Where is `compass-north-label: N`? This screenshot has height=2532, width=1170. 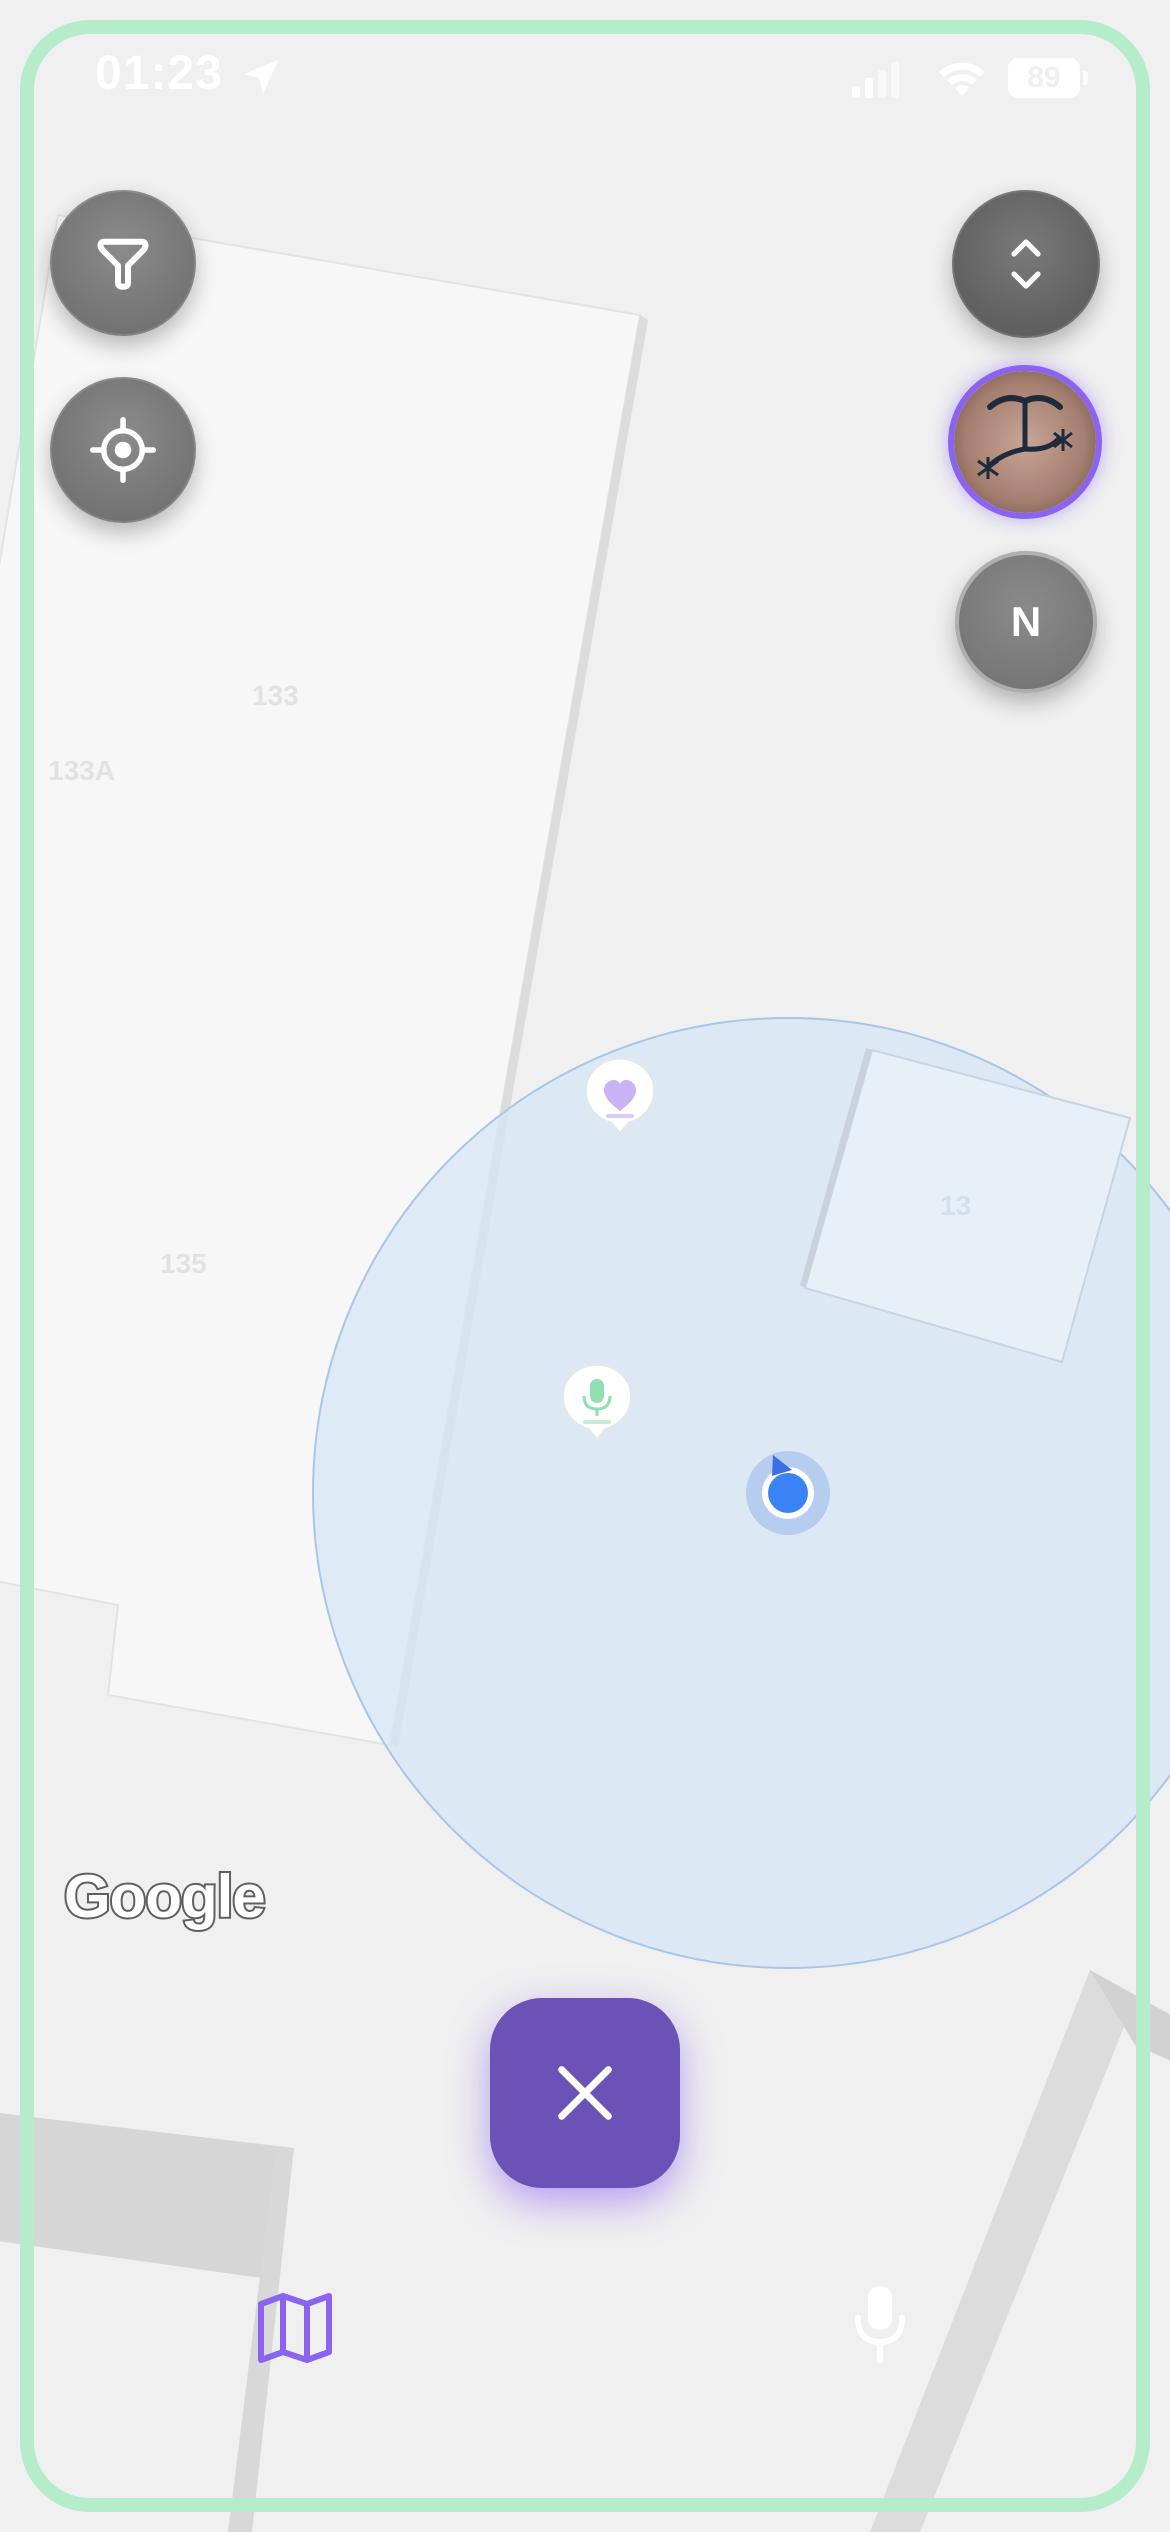
compass-north-label: N is located at coordinates (1026, 621).